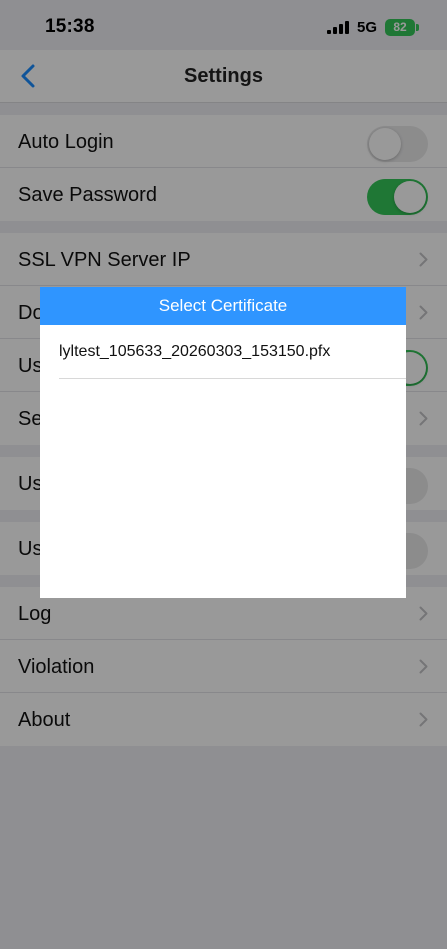 This screenshot has width=447, height=949. What do you see at coordinates (232, 352) in the screenshot?
I see `certificate-item: lyltest_105633_20260303_153150.pfx` at bounding box center [232, 352].